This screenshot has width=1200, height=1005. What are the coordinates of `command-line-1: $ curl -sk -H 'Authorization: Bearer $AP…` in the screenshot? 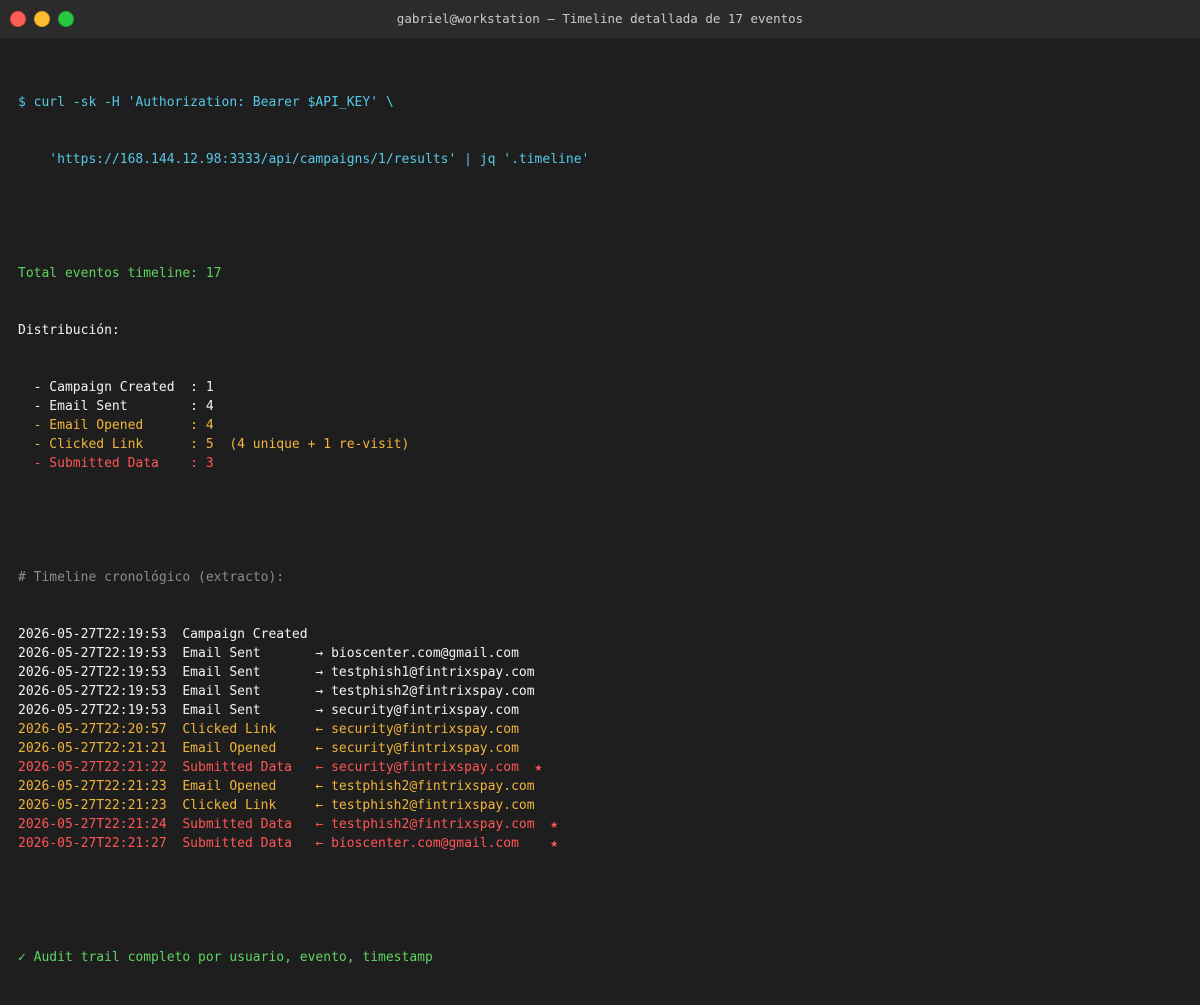 It's located at (206, 102).